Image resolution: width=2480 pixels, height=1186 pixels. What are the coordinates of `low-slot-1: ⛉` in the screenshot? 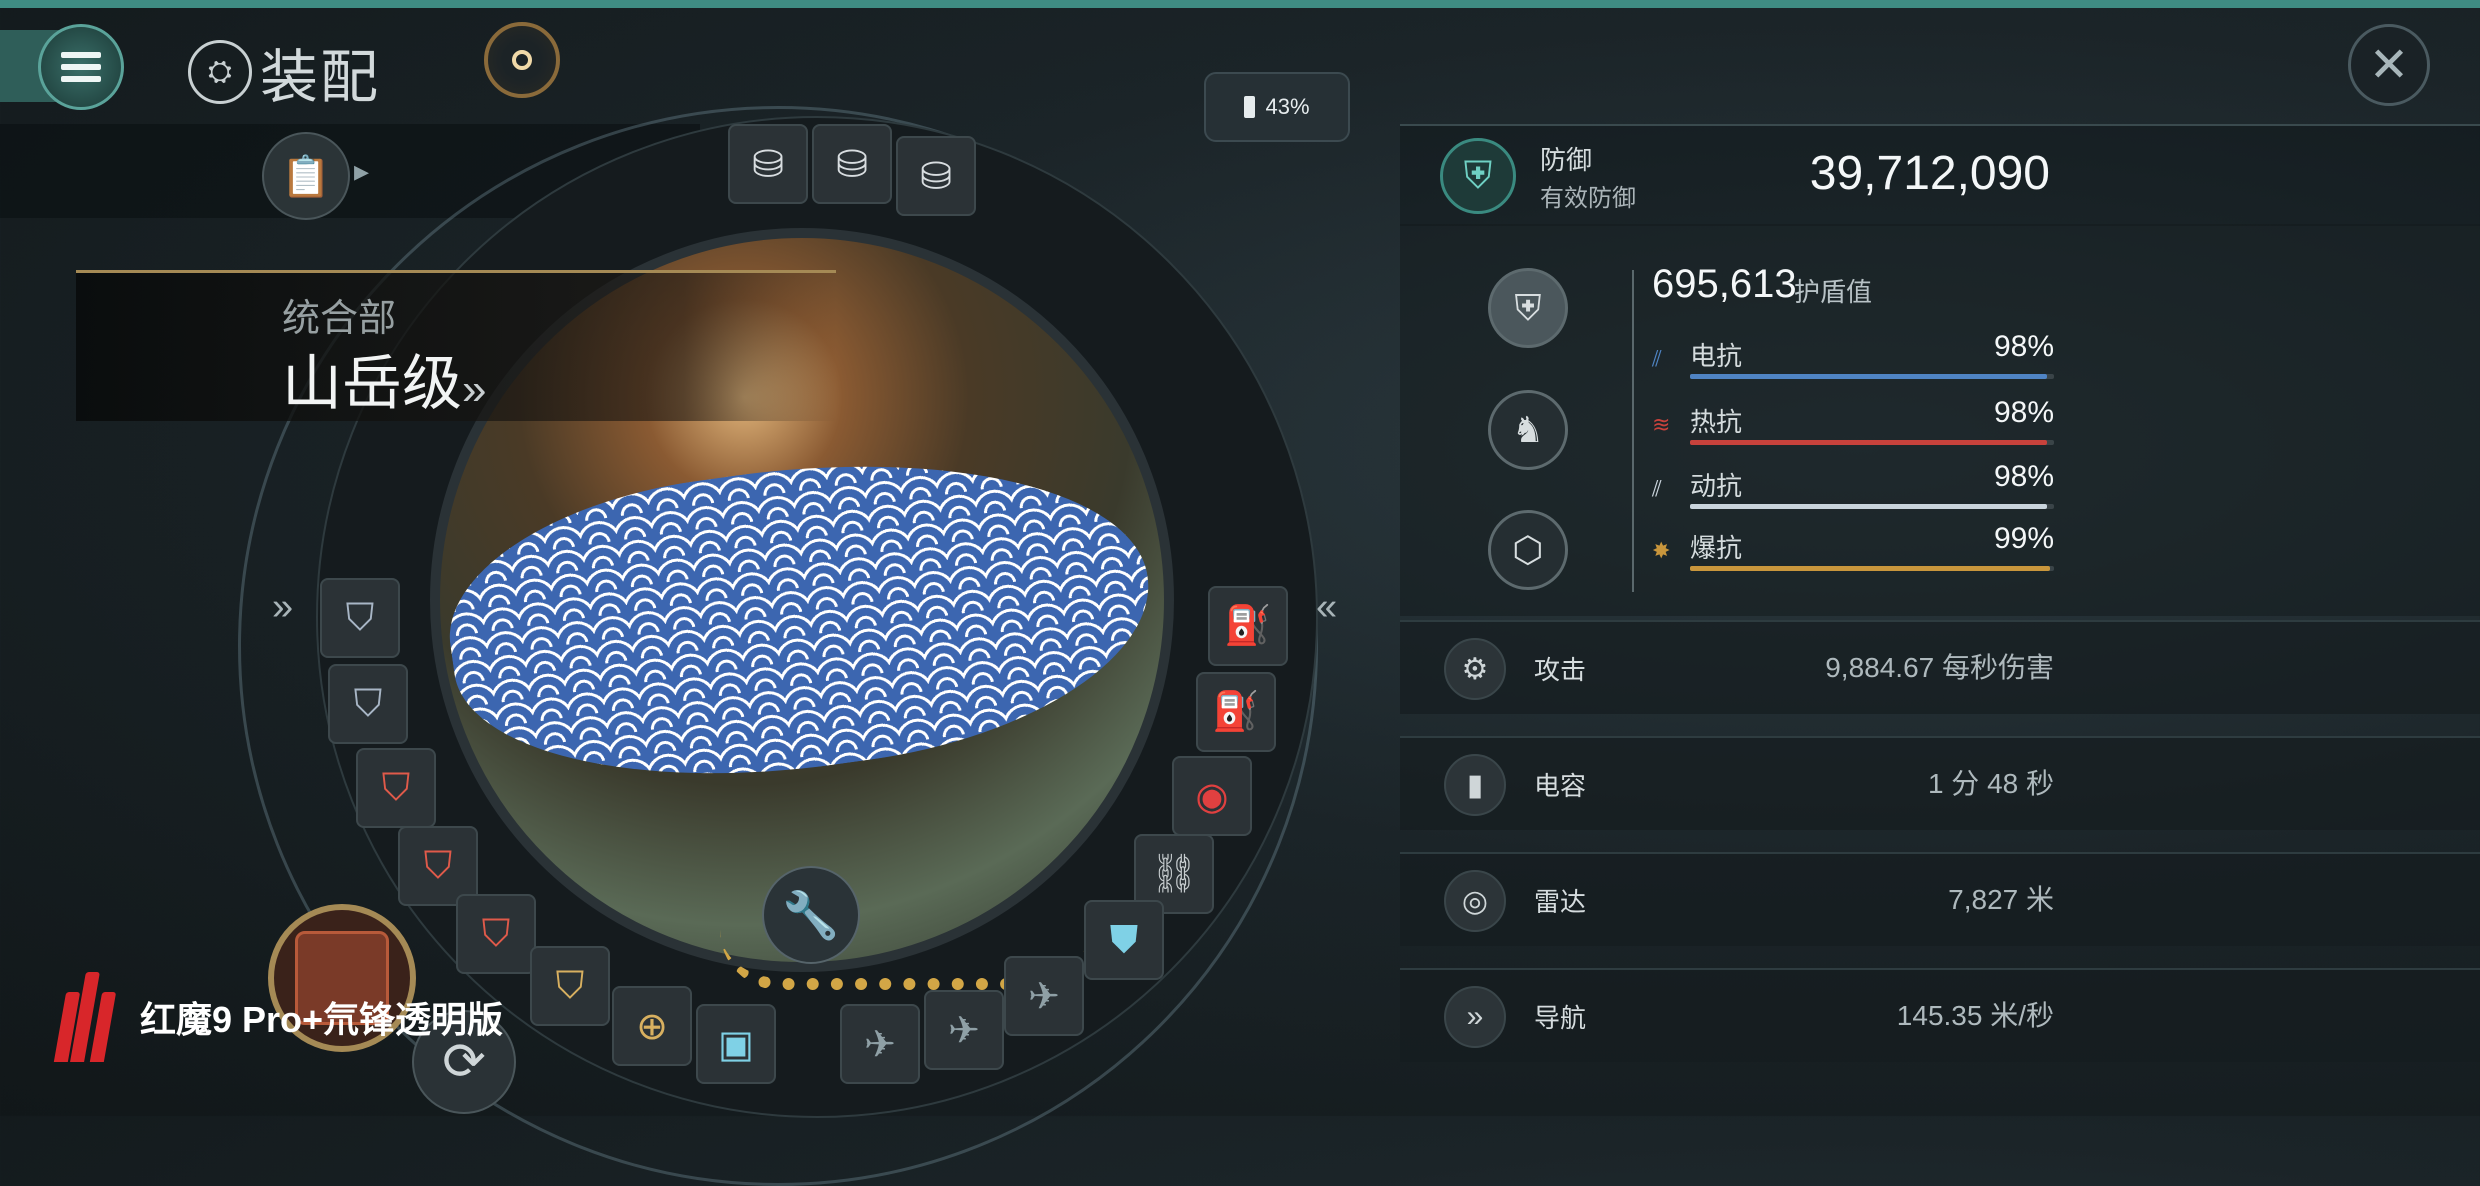 It's located at (360, 618).